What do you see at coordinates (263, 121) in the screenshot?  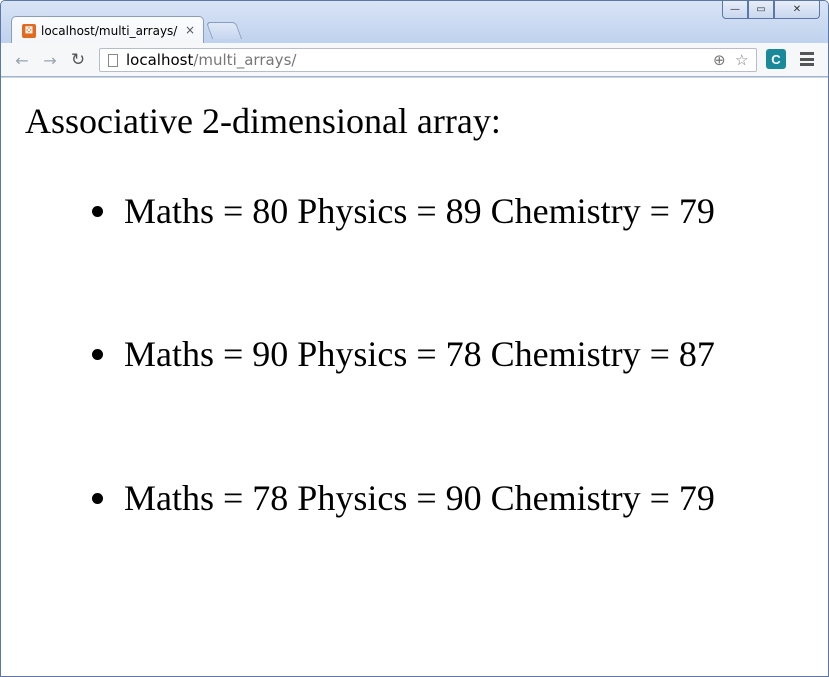 I see `page-heading: Associative 2-dimensional array:` at bounding box center [263, 121].